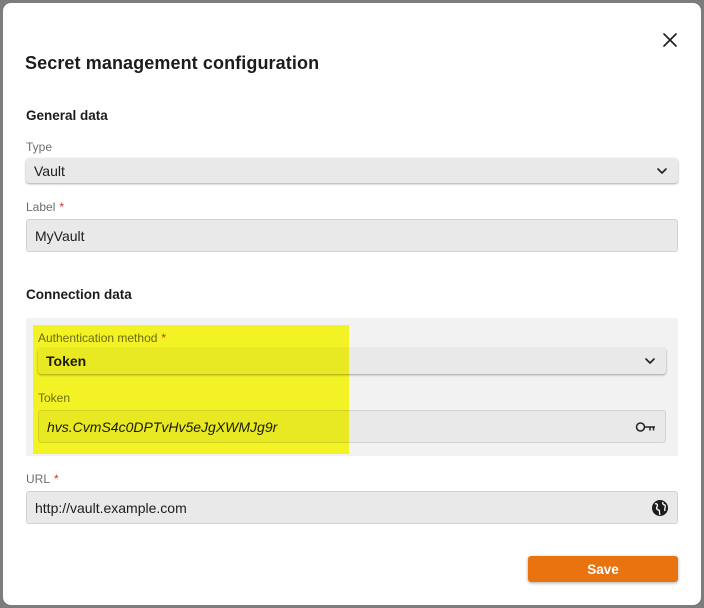  I want to click on label-input-value: MyVault, so click(60, 235).